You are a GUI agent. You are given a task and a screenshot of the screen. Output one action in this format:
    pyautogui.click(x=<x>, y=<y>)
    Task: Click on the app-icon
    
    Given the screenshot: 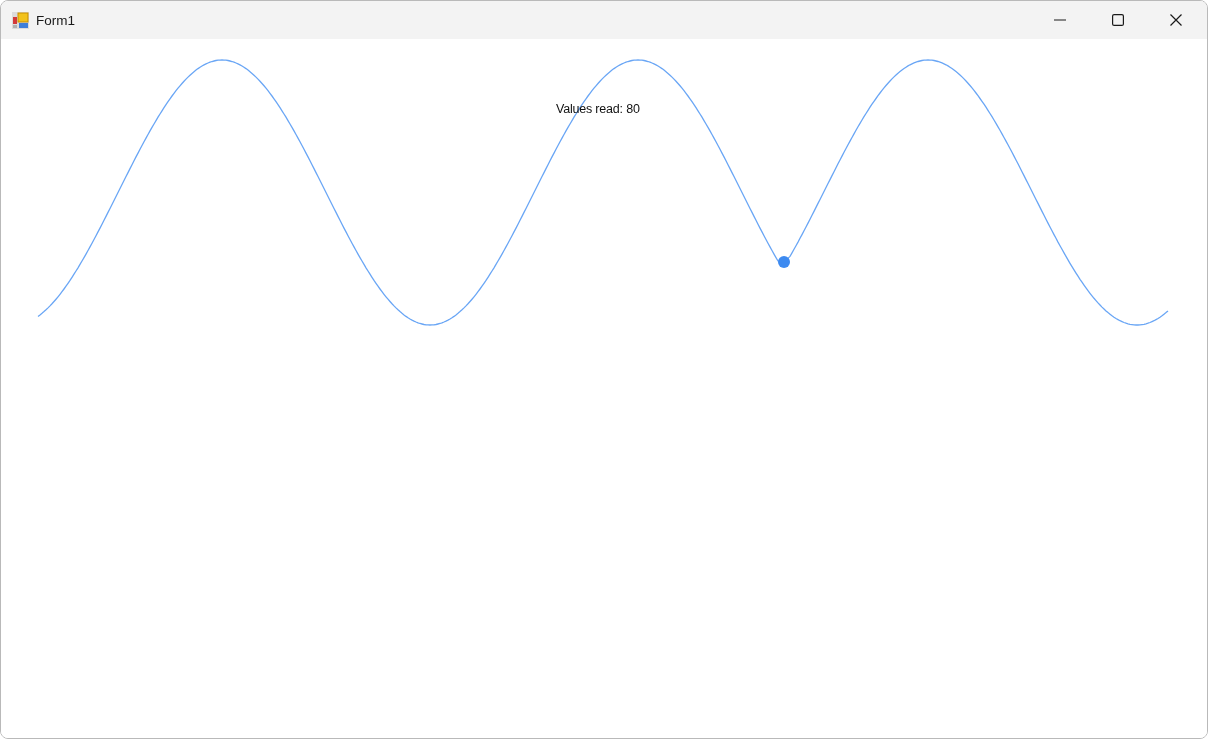 What is the action you would take?
    pyautogui.click(x=20, y=20)
    